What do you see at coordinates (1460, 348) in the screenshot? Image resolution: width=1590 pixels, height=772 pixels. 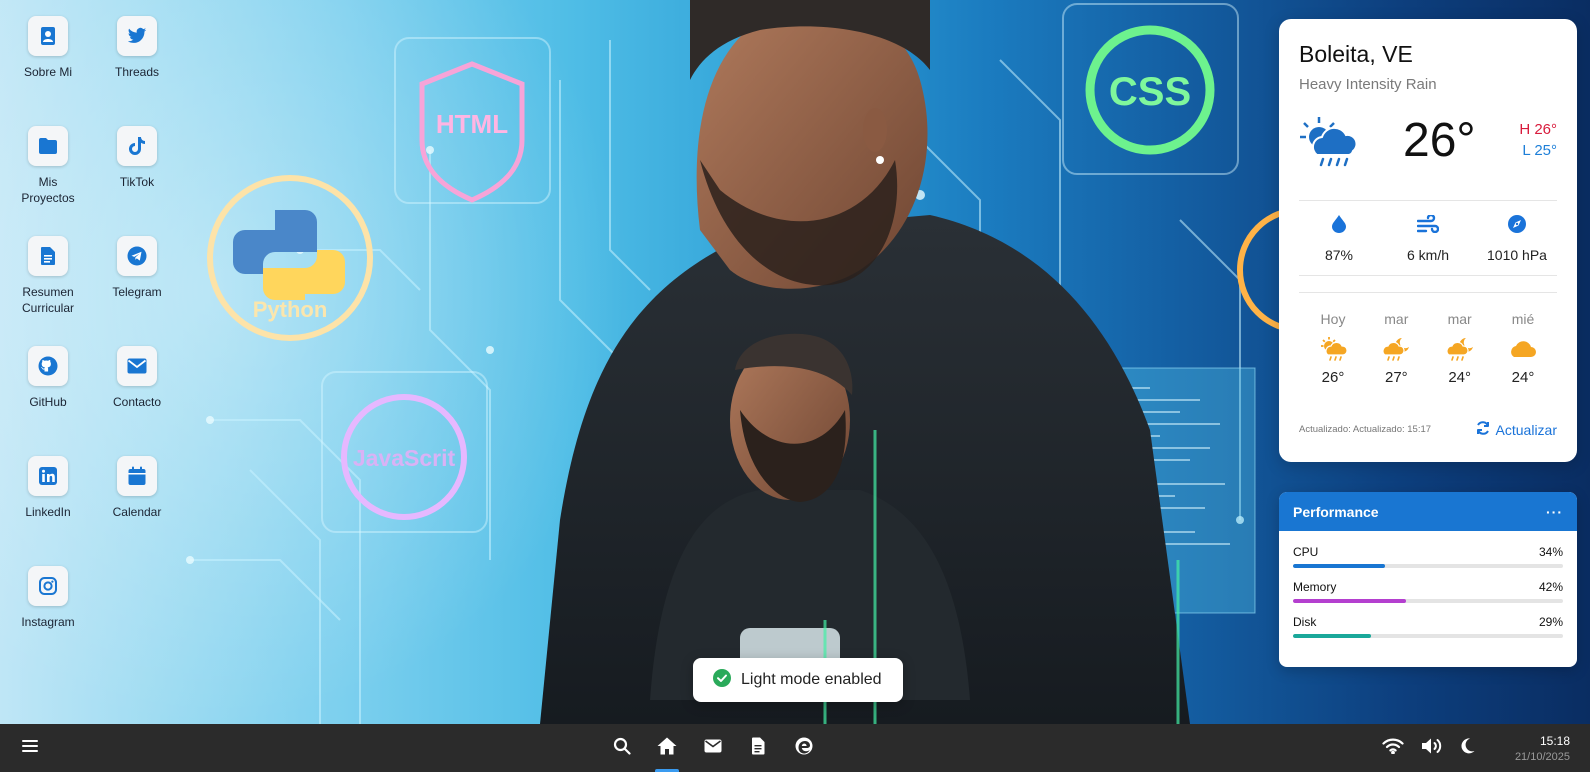 I see `forecast-day: mar 24°` at bounding box center [1460, 348].